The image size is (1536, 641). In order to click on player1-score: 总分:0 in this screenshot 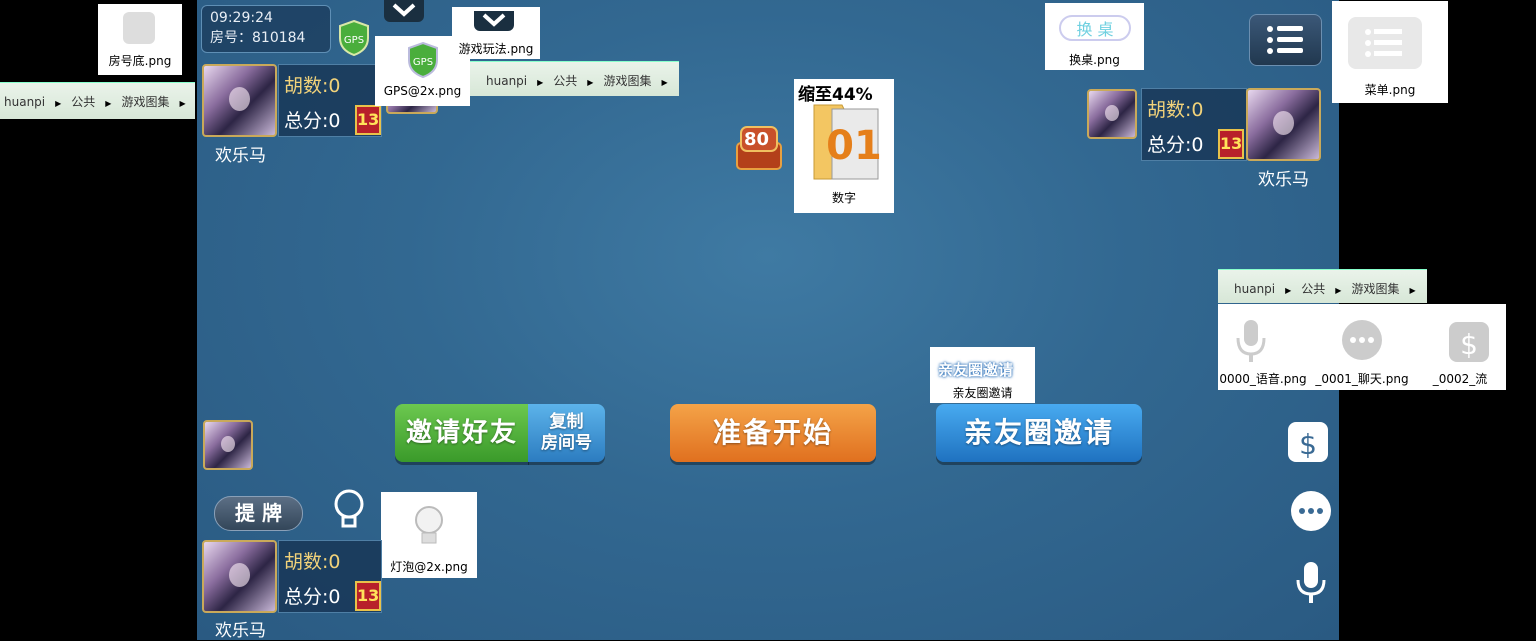, I will do `click(312, 121)`.